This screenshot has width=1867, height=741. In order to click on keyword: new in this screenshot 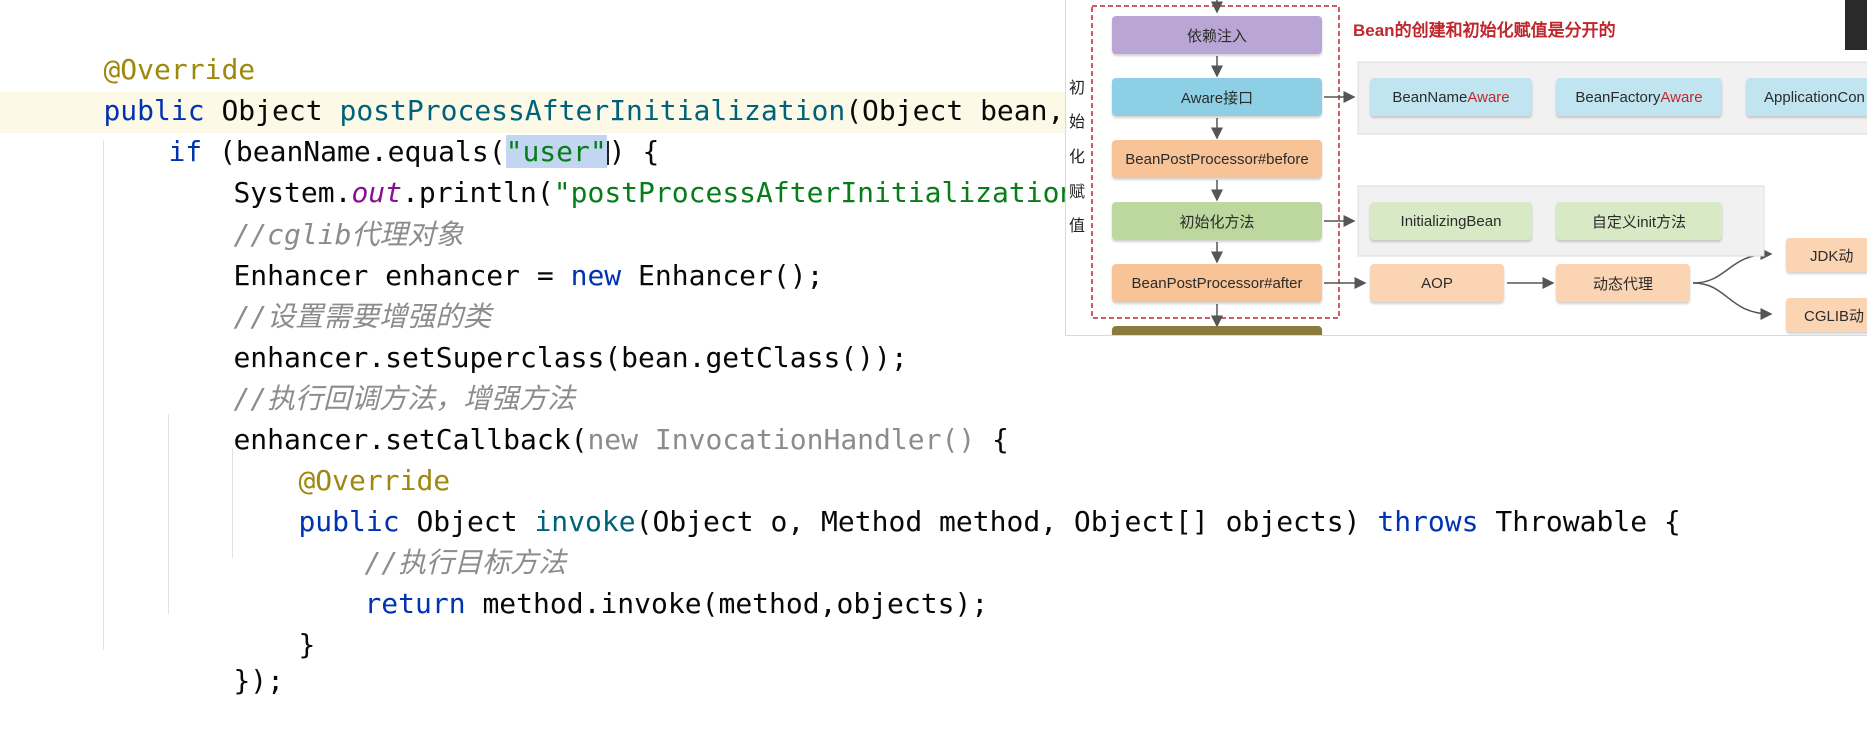, I will do `click(596, 275)`.